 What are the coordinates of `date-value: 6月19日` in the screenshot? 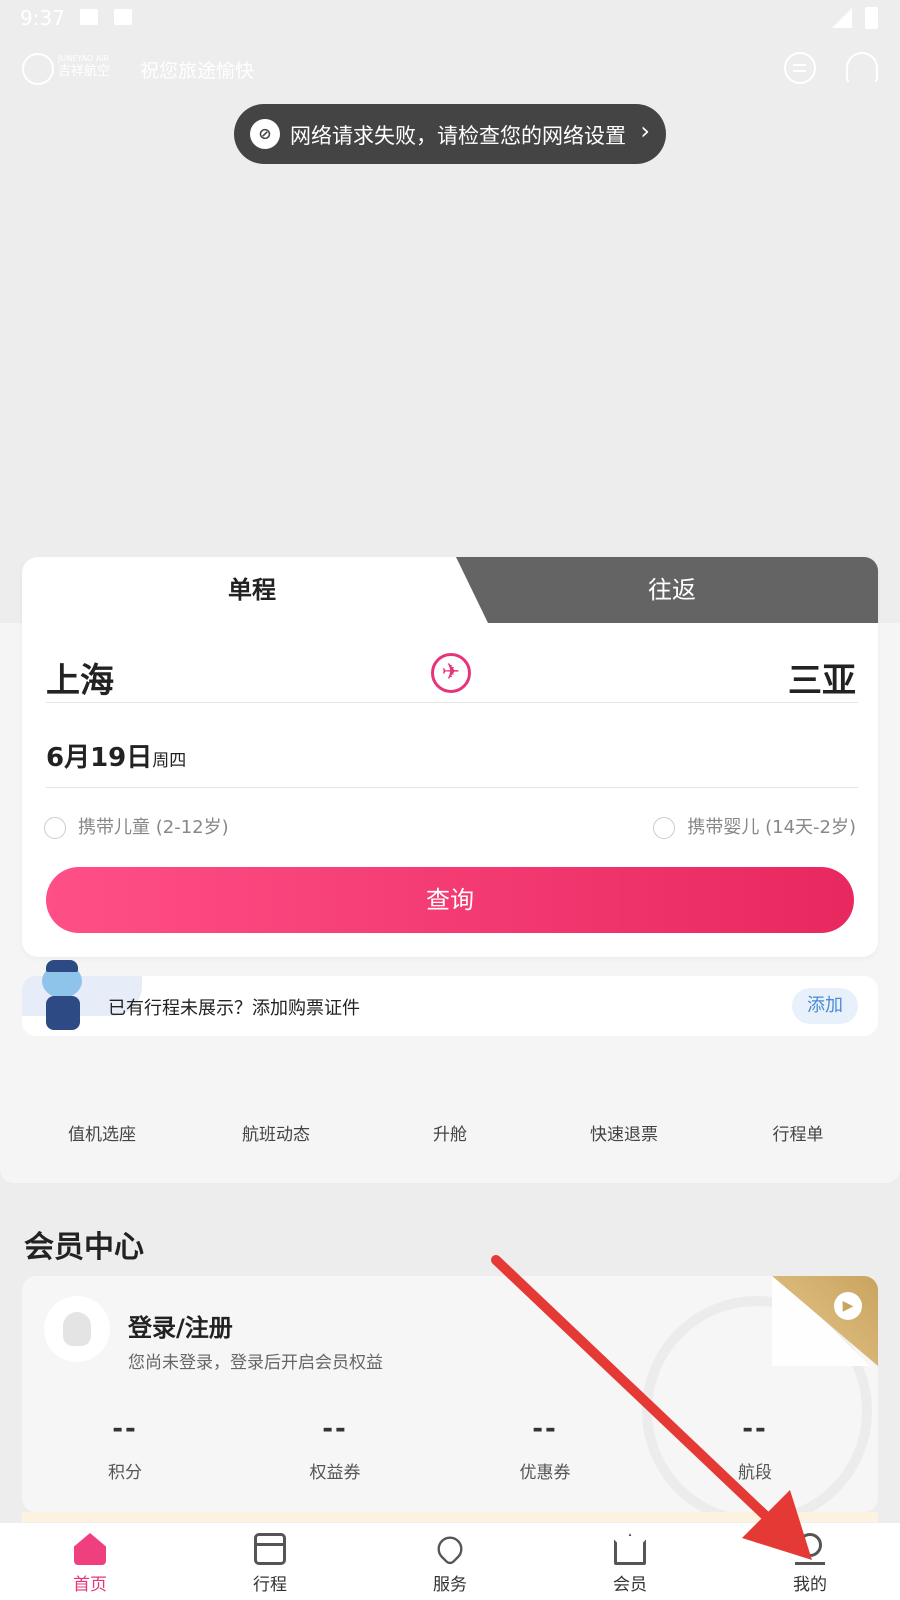 It's located at (99, 758).